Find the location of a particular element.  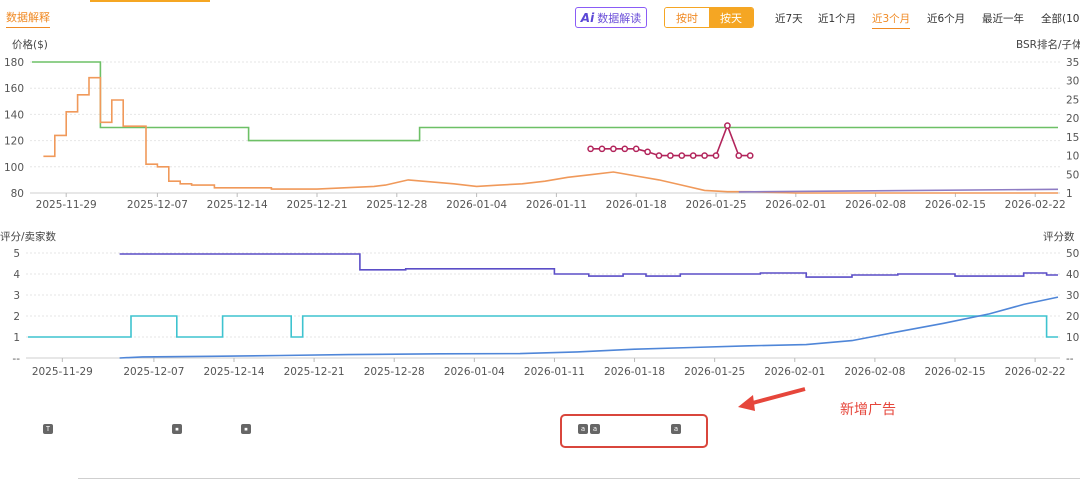

ai-interpret-label: 数据解读 is located at coordinates (619, 18).